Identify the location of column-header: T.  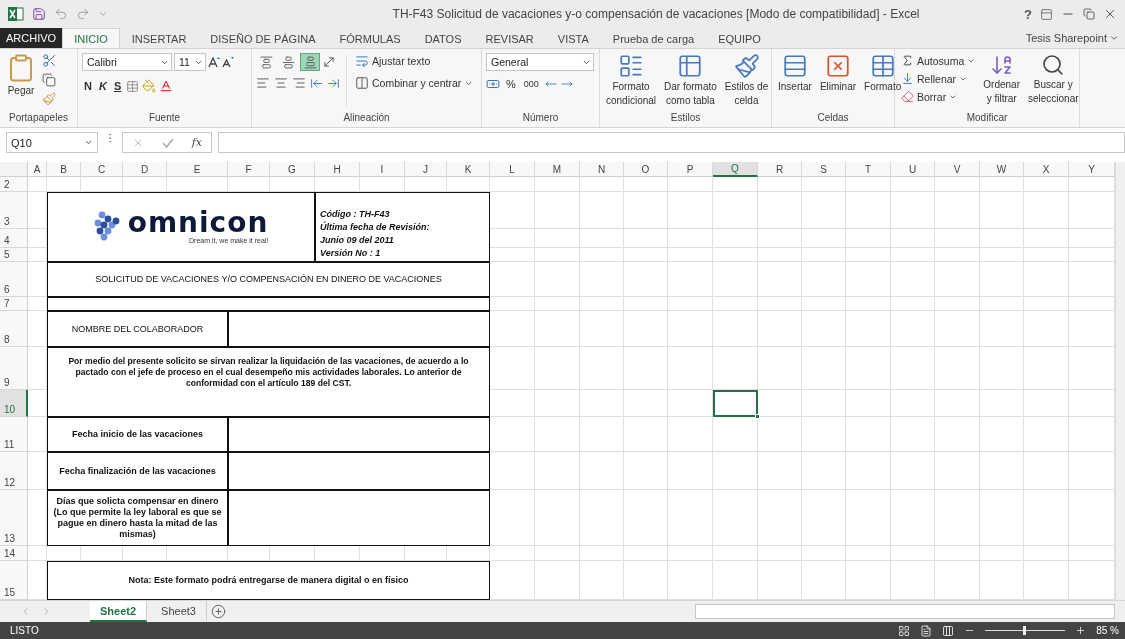
(868, 169).